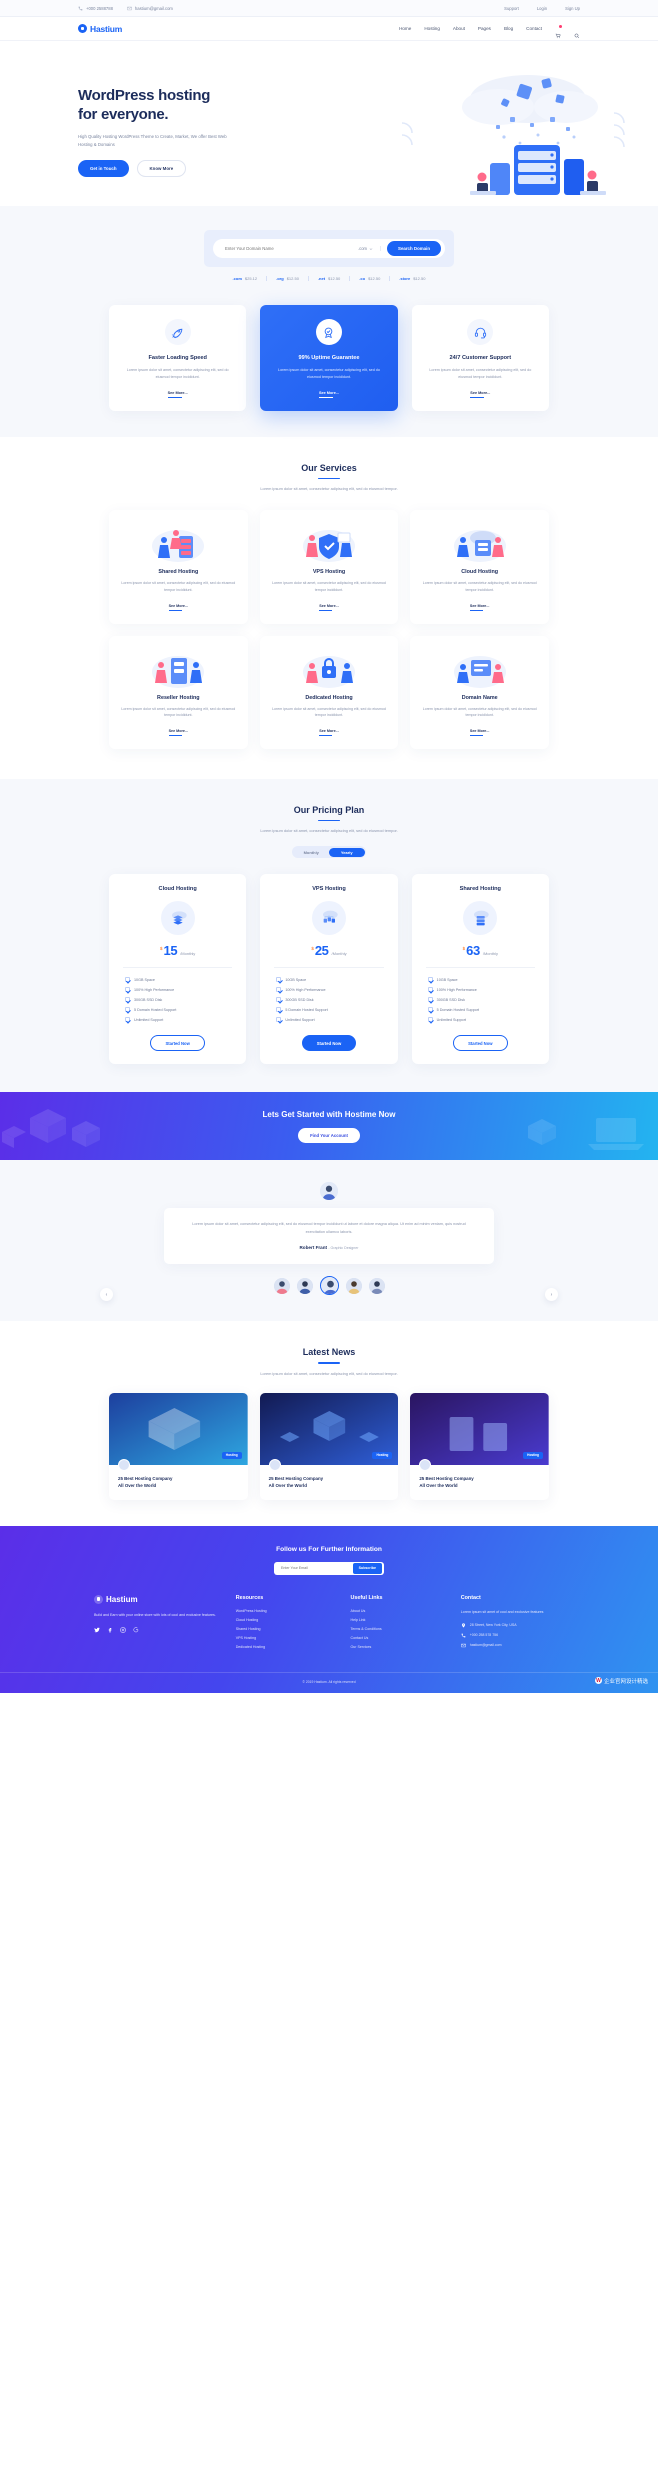  What do you see at coordinates (150, 8) in the screenshot?
I see `topbar-email: hastium@gmail.com` at bounding box center [150, 8].